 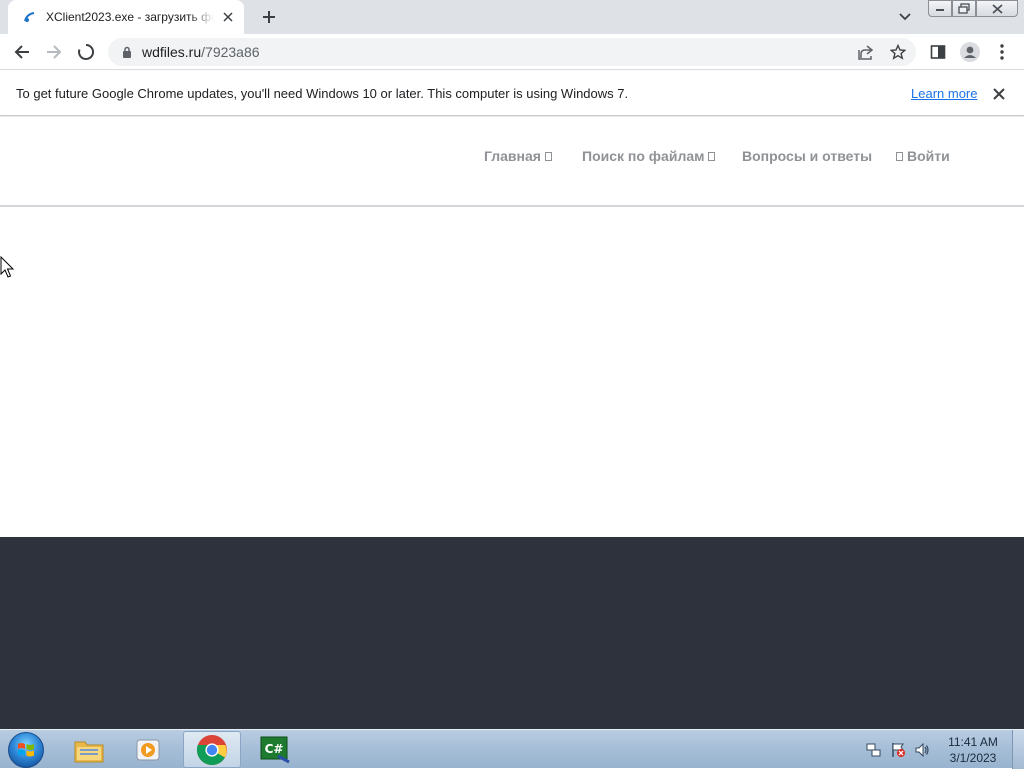 What do you see at coordinates (898, 750) in the screenshot?
I see `action-center-alert-icon` at bounding box center [898, 750].